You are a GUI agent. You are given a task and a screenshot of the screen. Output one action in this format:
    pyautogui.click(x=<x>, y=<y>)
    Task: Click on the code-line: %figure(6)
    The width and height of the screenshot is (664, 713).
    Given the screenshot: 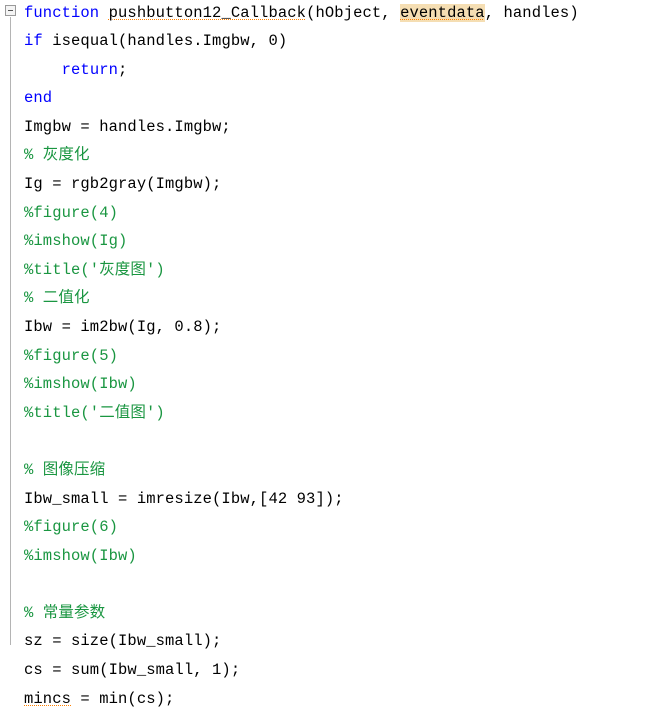 What is the action you would take?
    pyautogui.click(x=344, y=527)
    